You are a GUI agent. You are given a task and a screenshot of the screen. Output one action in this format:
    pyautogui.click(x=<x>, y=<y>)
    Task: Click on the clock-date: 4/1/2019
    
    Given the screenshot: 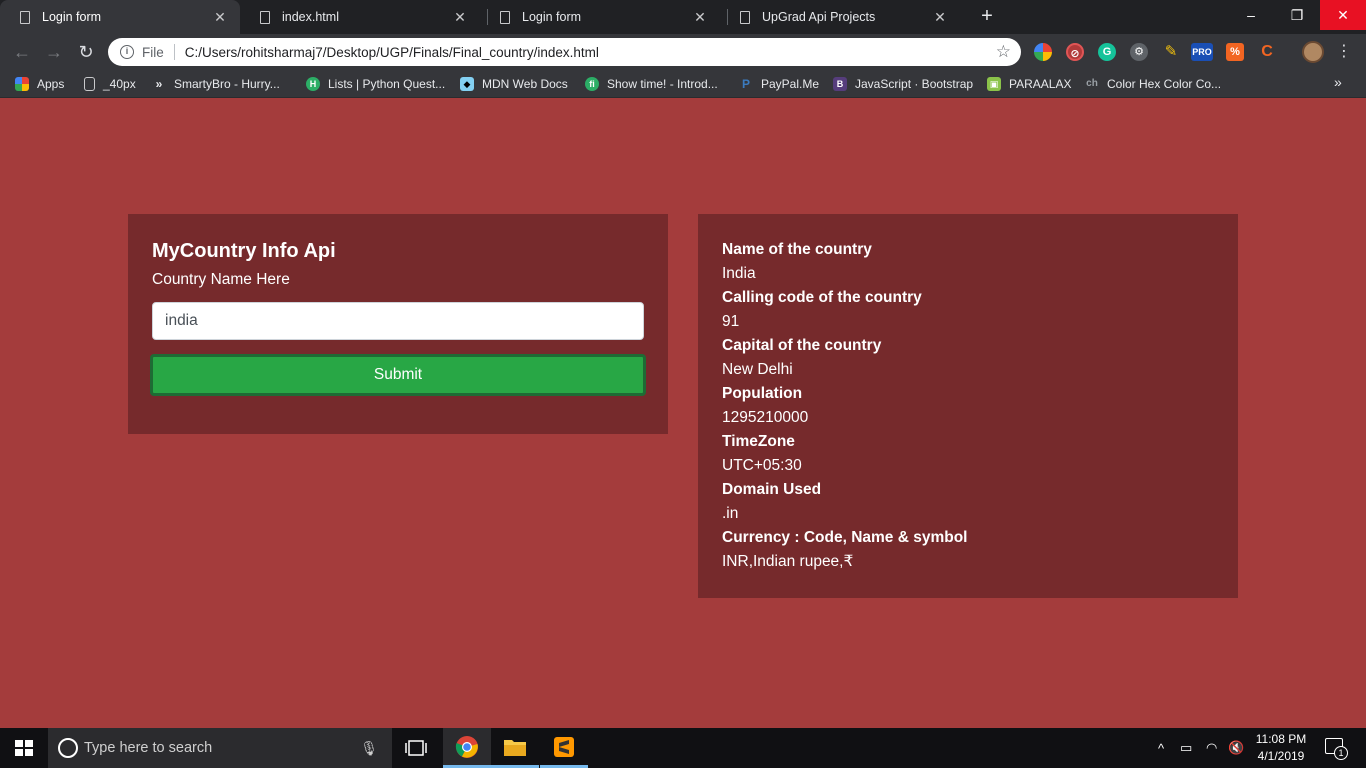 What is the action you would take?
    pyautogui.click(x=1281, y=756)
    